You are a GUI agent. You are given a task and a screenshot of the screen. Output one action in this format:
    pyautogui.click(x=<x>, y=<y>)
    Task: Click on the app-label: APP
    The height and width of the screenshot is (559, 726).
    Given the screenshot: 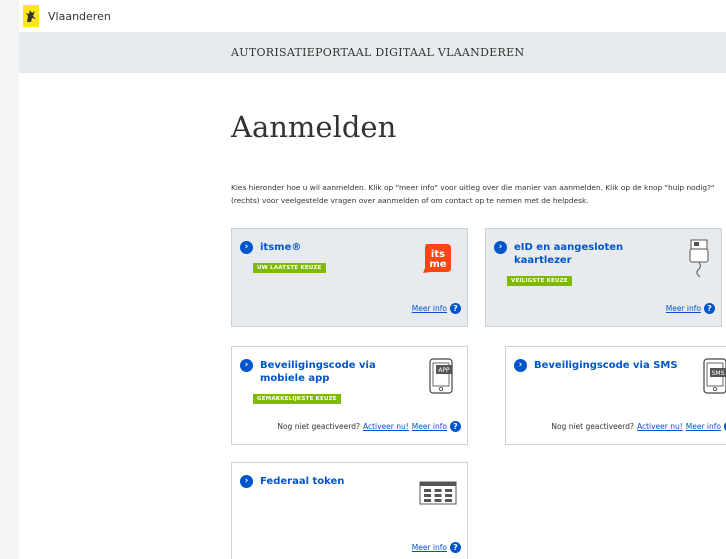 What is the action you would take?
    pyautogui.click(x=444, y=370)
    